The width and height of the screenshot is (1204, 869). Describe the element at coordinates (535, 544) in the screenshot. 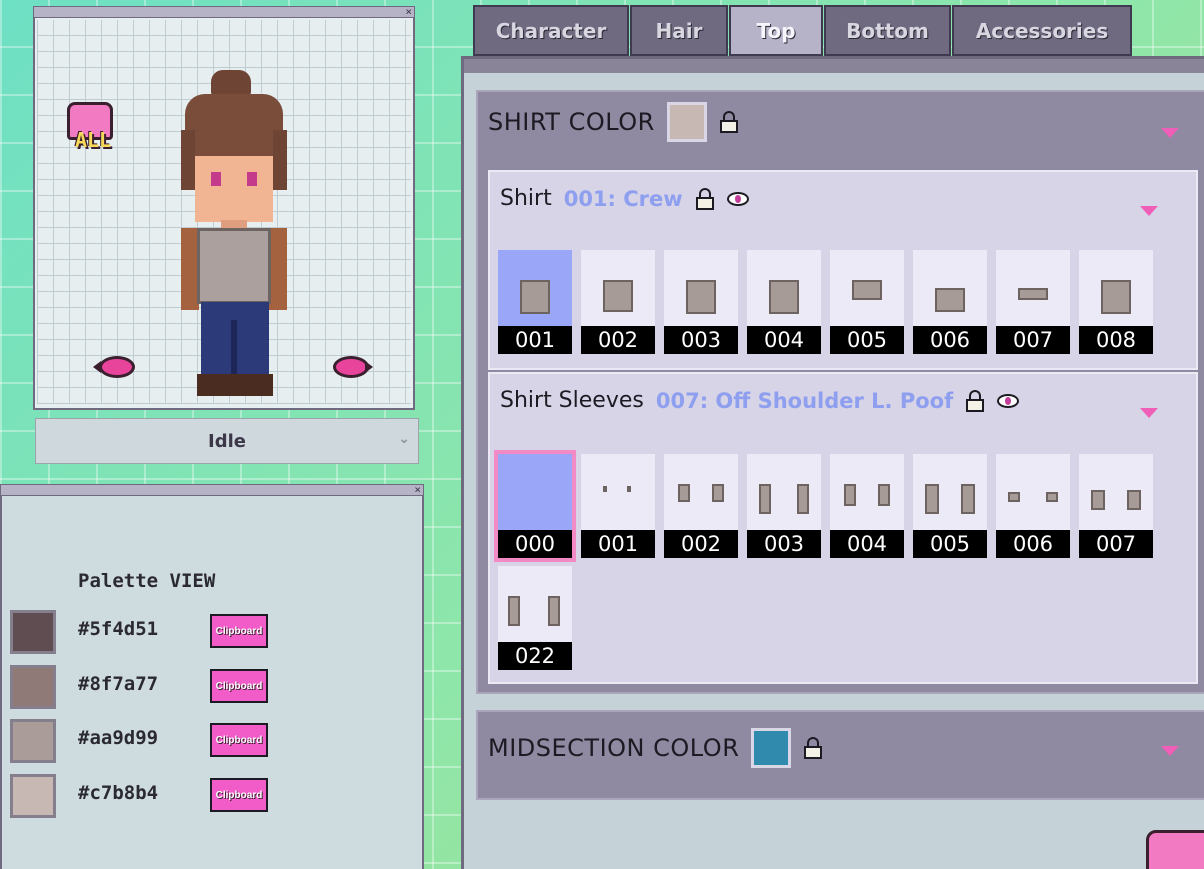

I see `option-number: 000` at that location.